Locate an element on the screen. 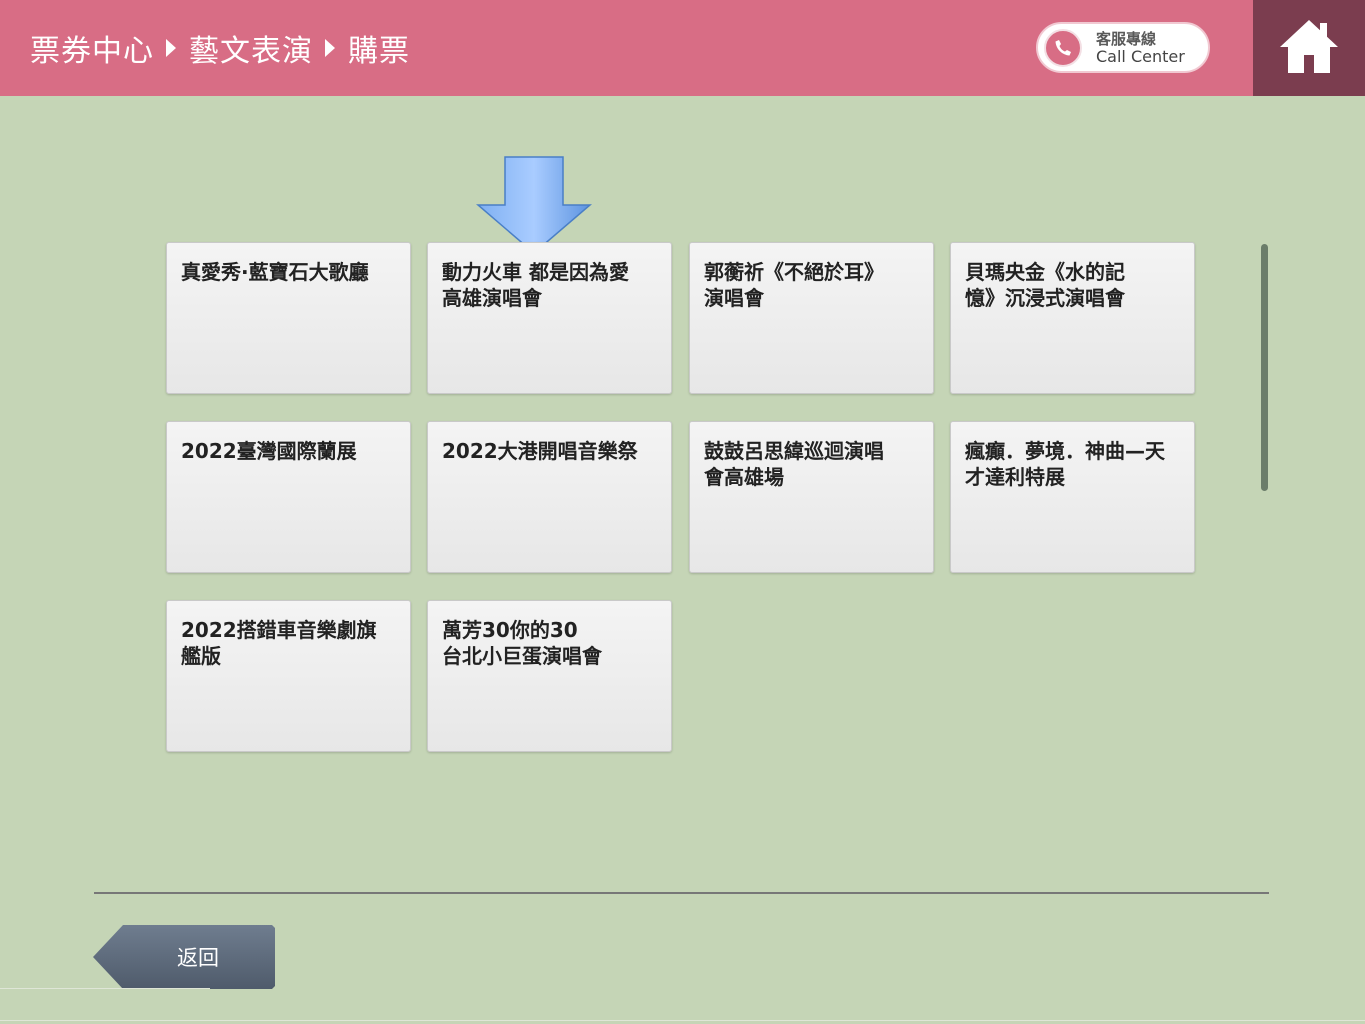  event-title-line: 郭蘅祈《不絕於耳》 is located at coordinates (794, 272).